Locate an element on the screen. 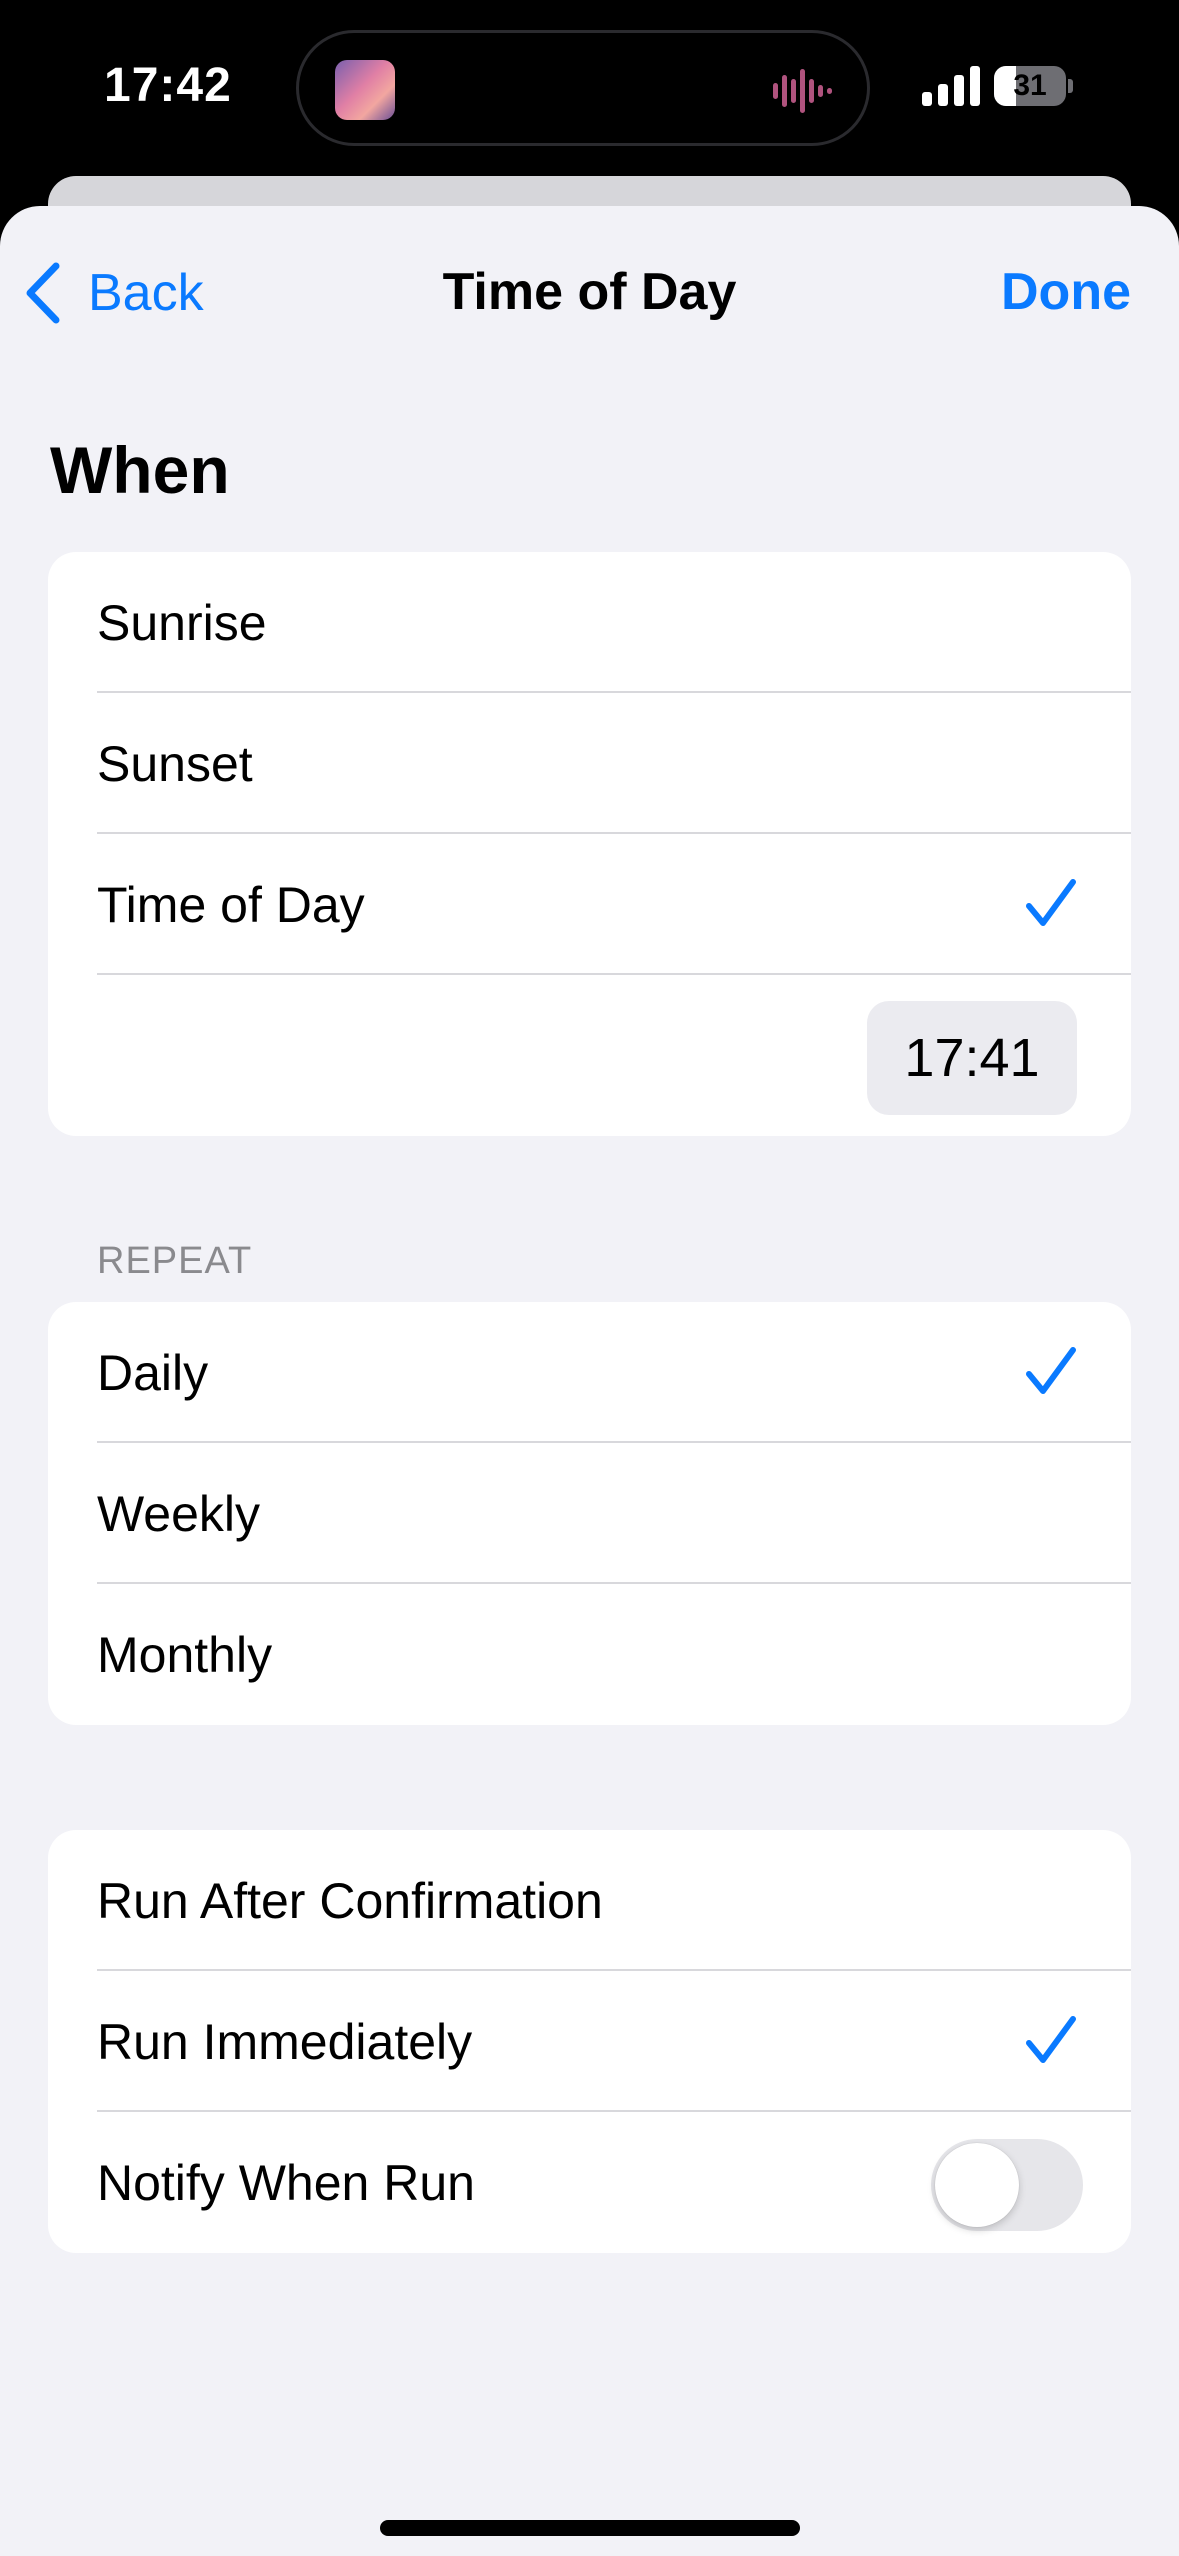 The height and width of the screenshot is (2556, 1179). option-daily: Daily is located at coordinates (589, 1372).